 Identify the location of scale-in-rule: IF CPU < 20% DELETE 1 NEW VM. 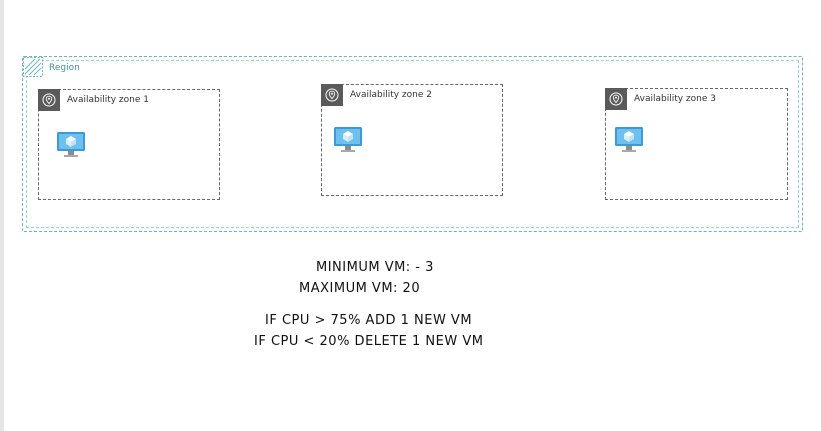
(369, 341).